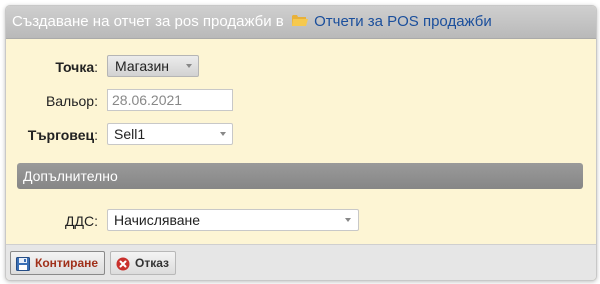 The width and height of the screenshot is (600, 284). I want to click on valor-label: Вальор:, so click(71, 101).